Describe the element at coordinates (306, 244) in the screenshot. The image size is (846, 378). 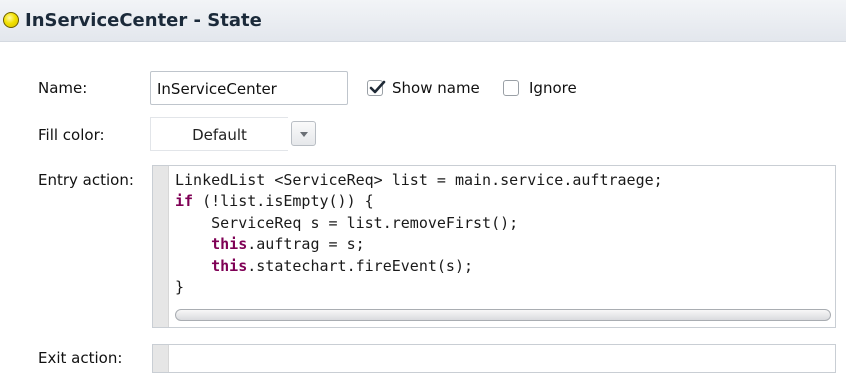
I see `code-line: .auftrag = s;` at that location.